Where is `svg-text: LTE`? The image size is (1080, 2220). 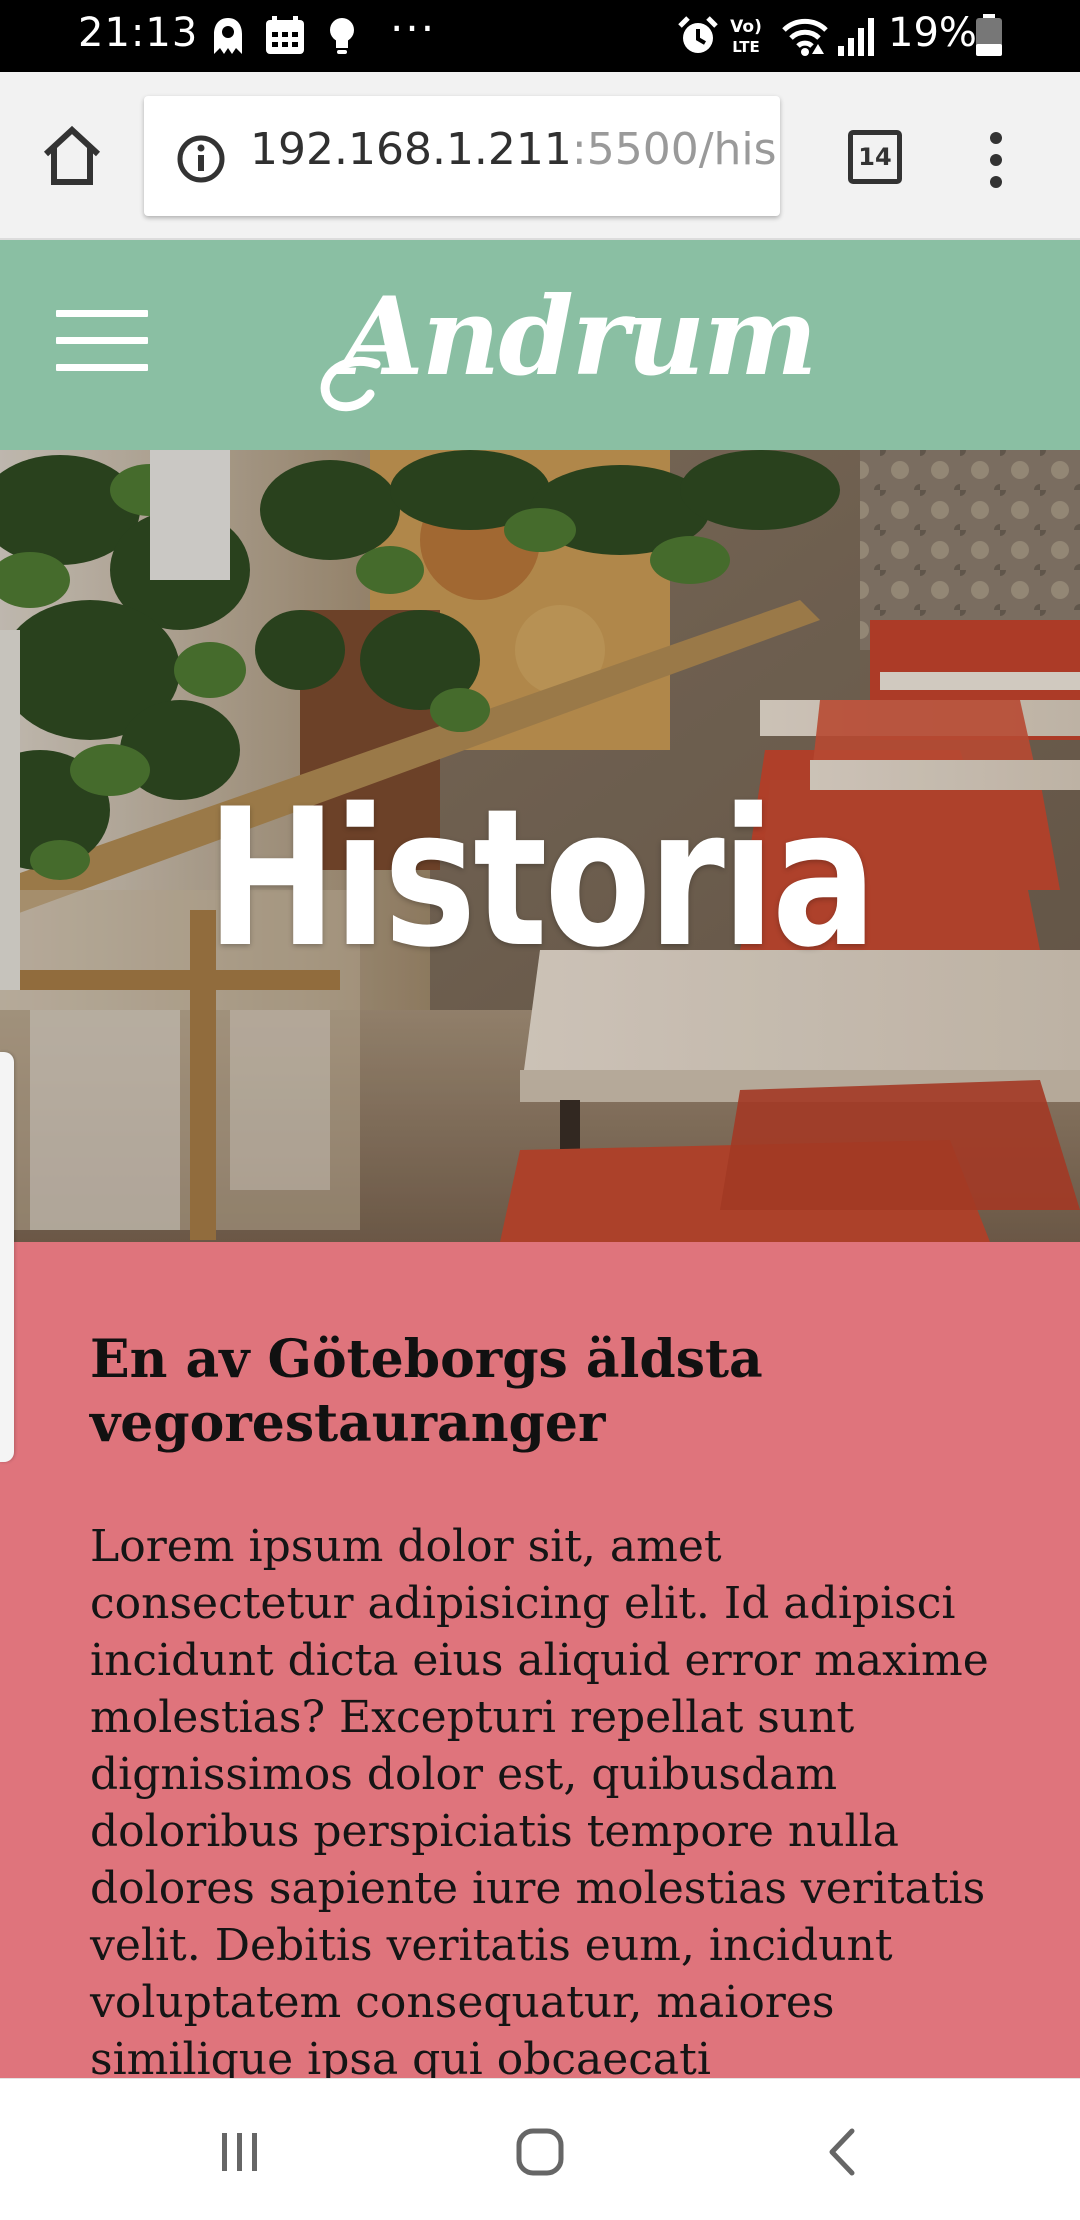
svg-text: LTE is located at coordinates (746, 47).